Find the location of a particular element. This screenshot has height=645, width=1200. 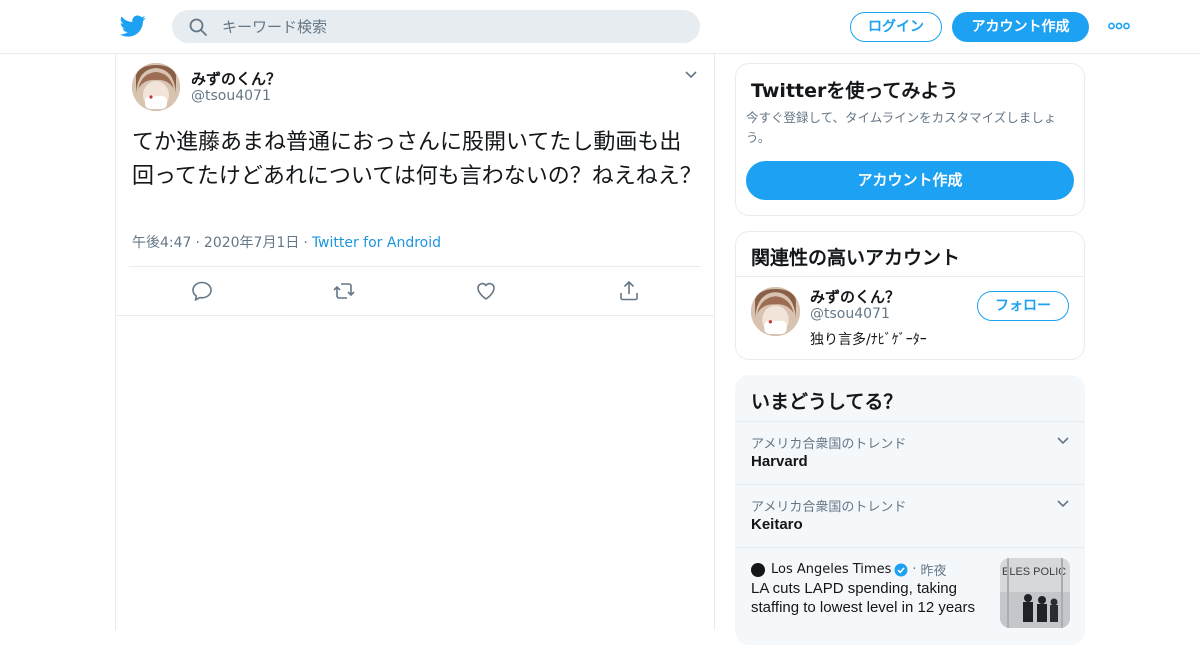

trend-item: アメリカ合衆国のトレンド Harvard is located at coordinates (910, 452).